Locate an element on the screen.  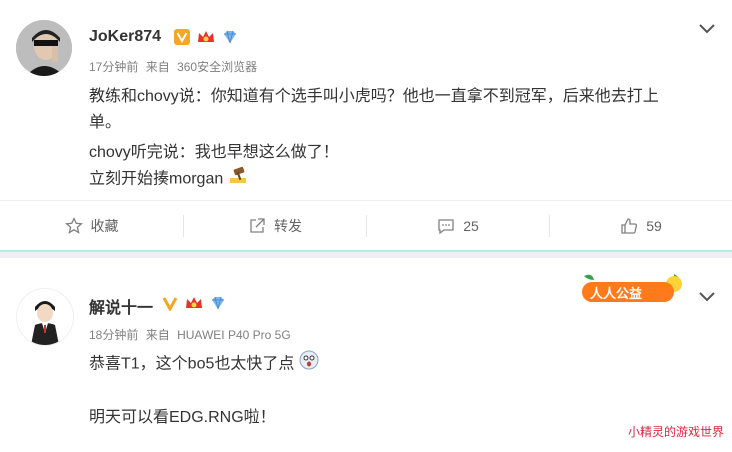
post-line-wrapper: 立刻开始揍morgan is located at coordinates (374, 179).